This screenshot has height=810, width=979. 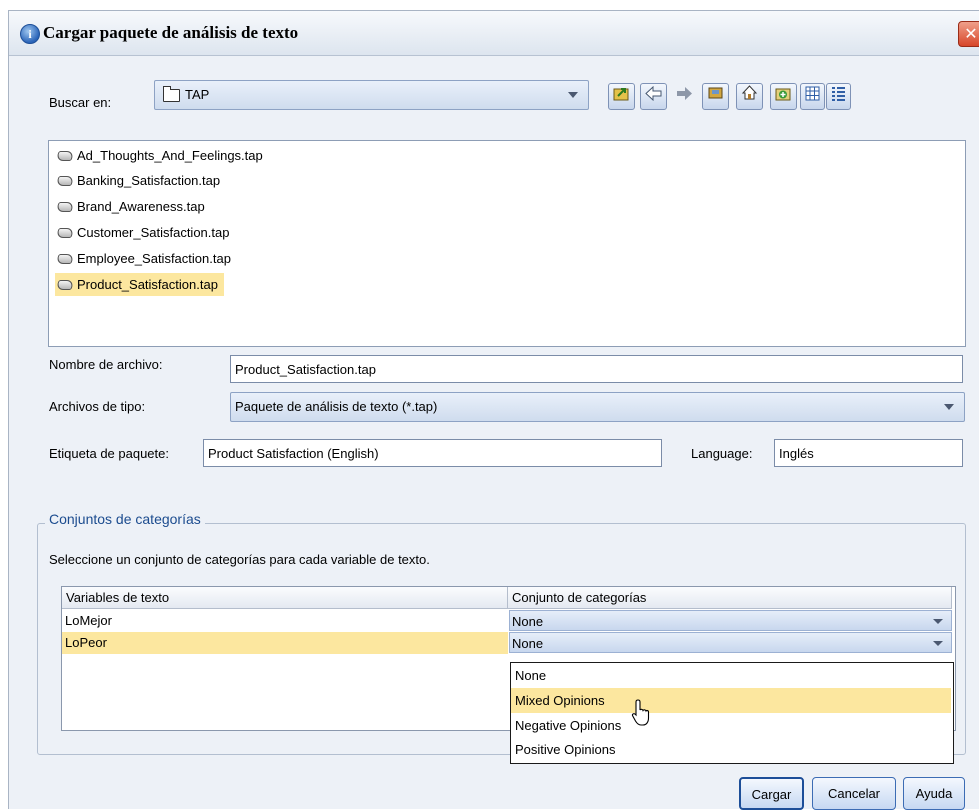 I want to click on help-button: Ayuda, so click(x=934, y=793).